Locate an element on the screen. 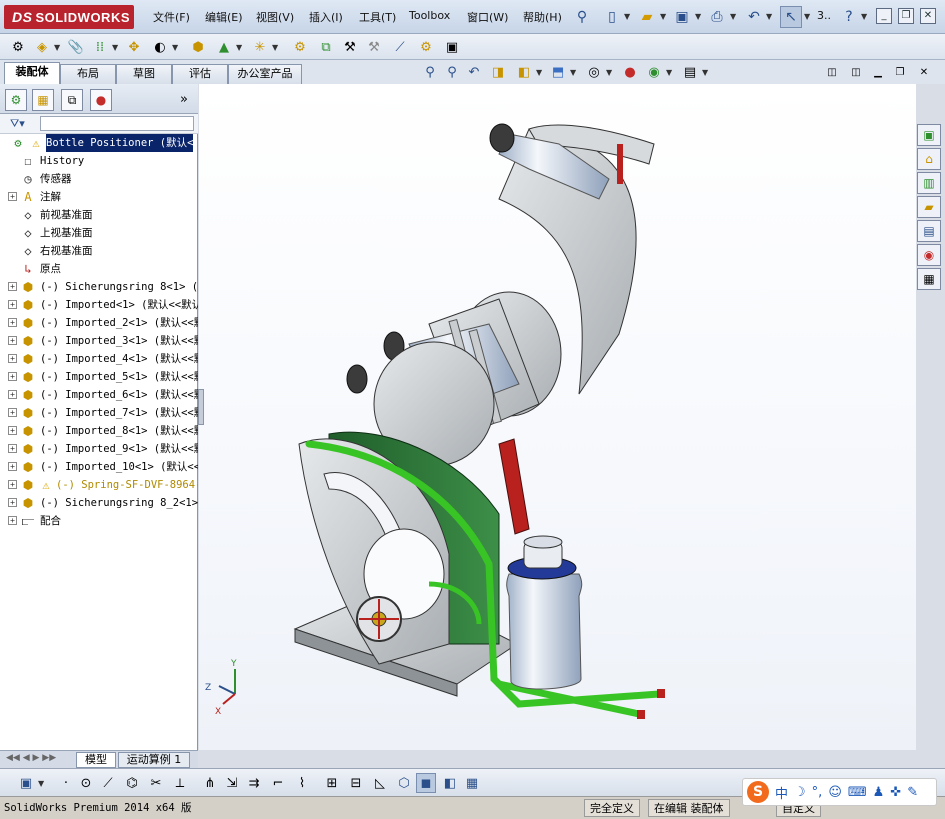 The height and width of the screenshot is (819, 945). reference-geometry-icon: ▲ is located at coordinates (224, 47).